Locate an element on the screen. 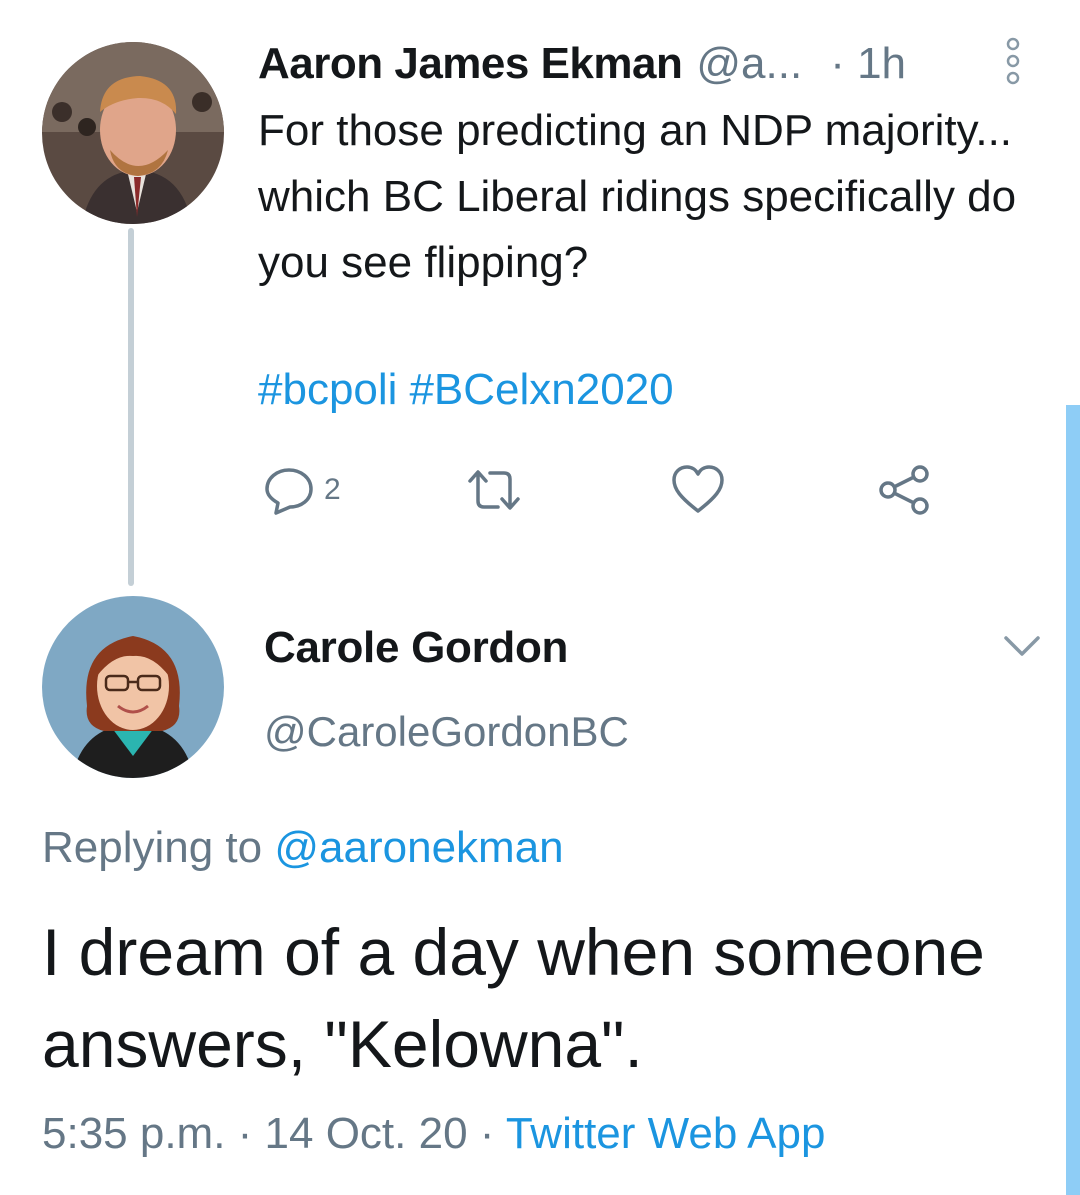 The image size is (1080, 1195). reply-button: 2 is located at coordinates (301, 490).